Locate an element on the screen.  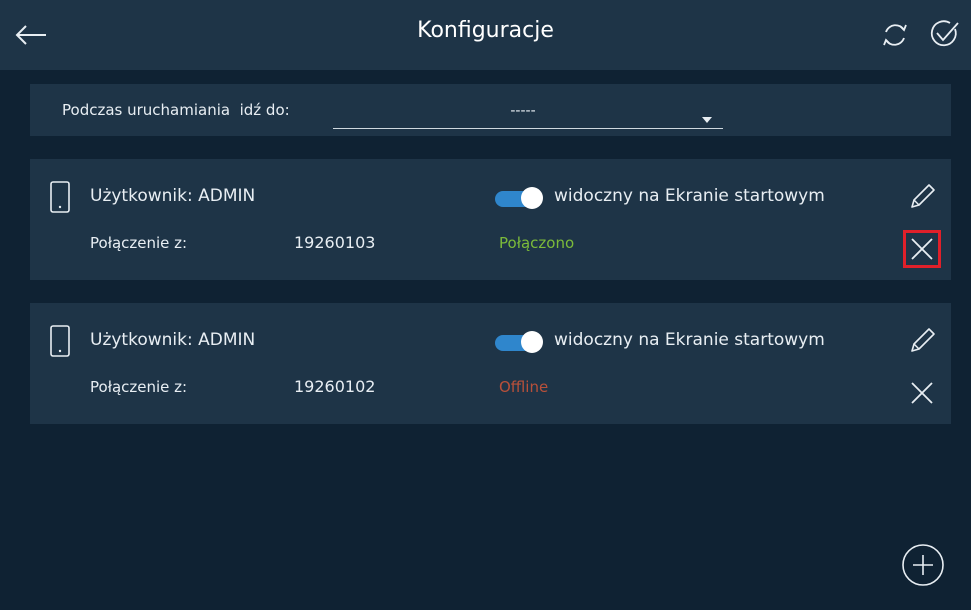
caret-down-icon is located at coordinates (707, 117).